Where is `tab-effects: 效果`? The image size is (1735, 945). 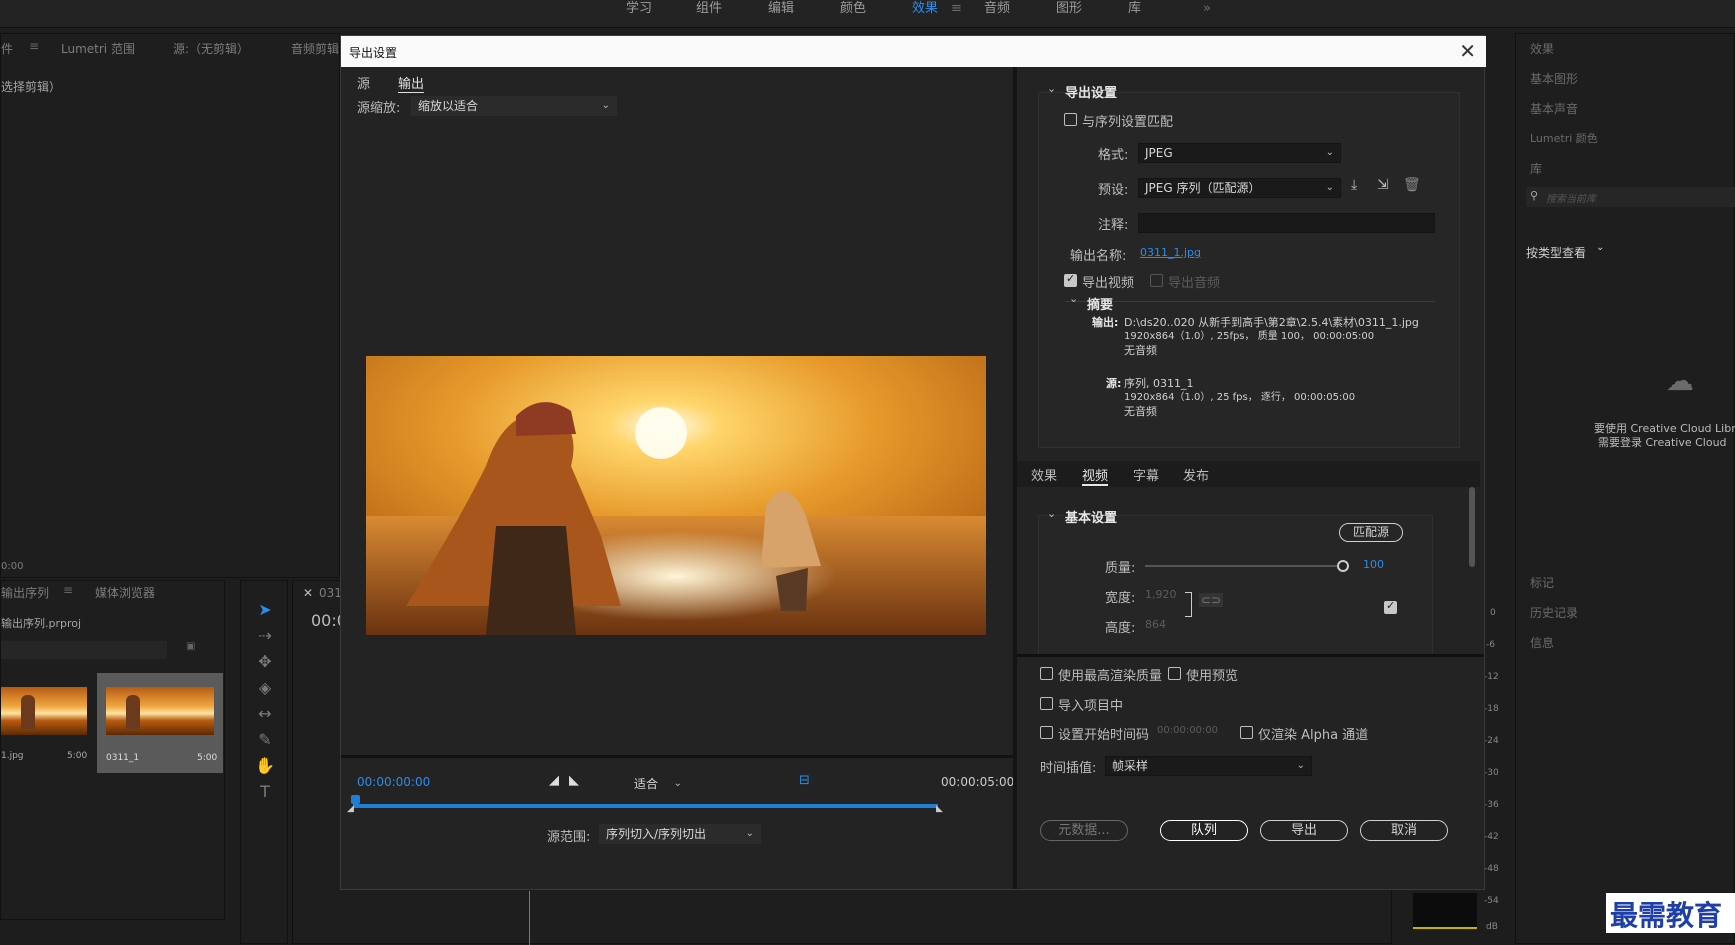 tab-effects: 效果 is located at coordinates (1044, 474).